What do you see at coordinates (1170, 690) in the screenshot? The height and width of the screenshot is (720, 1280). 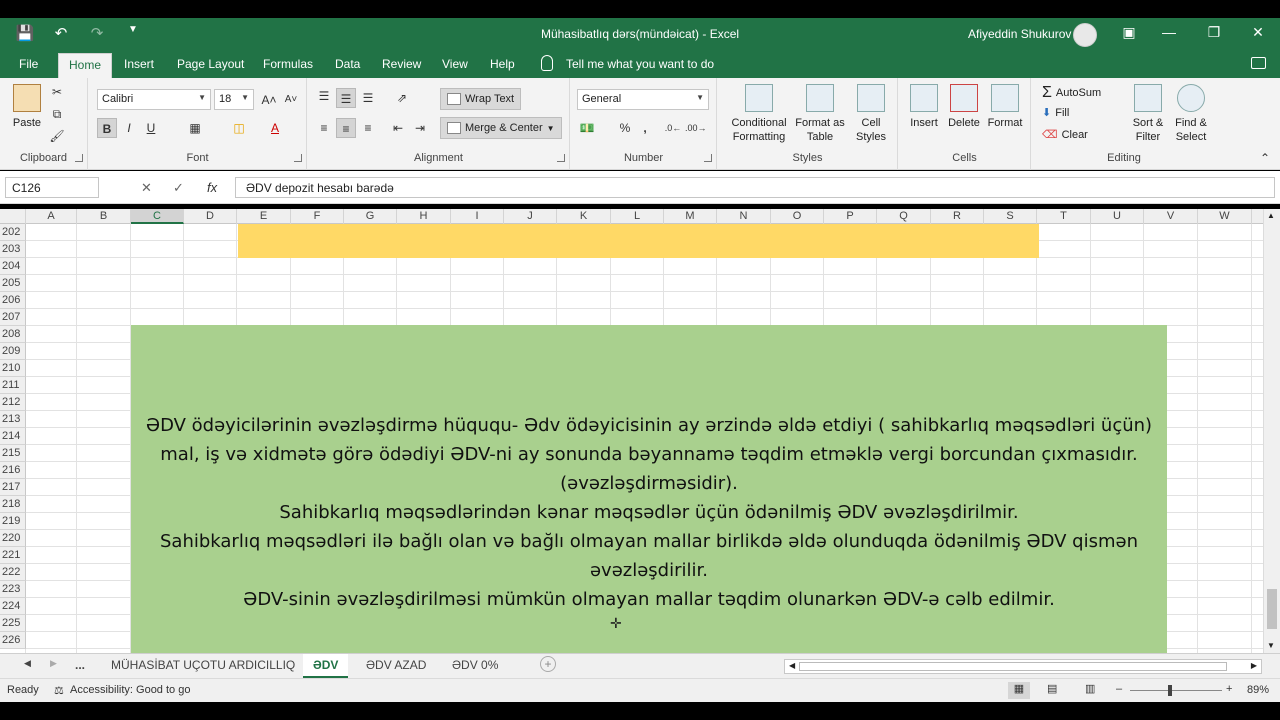 I see `zoom-slider-thumb` at bounding box center [1170, 690].